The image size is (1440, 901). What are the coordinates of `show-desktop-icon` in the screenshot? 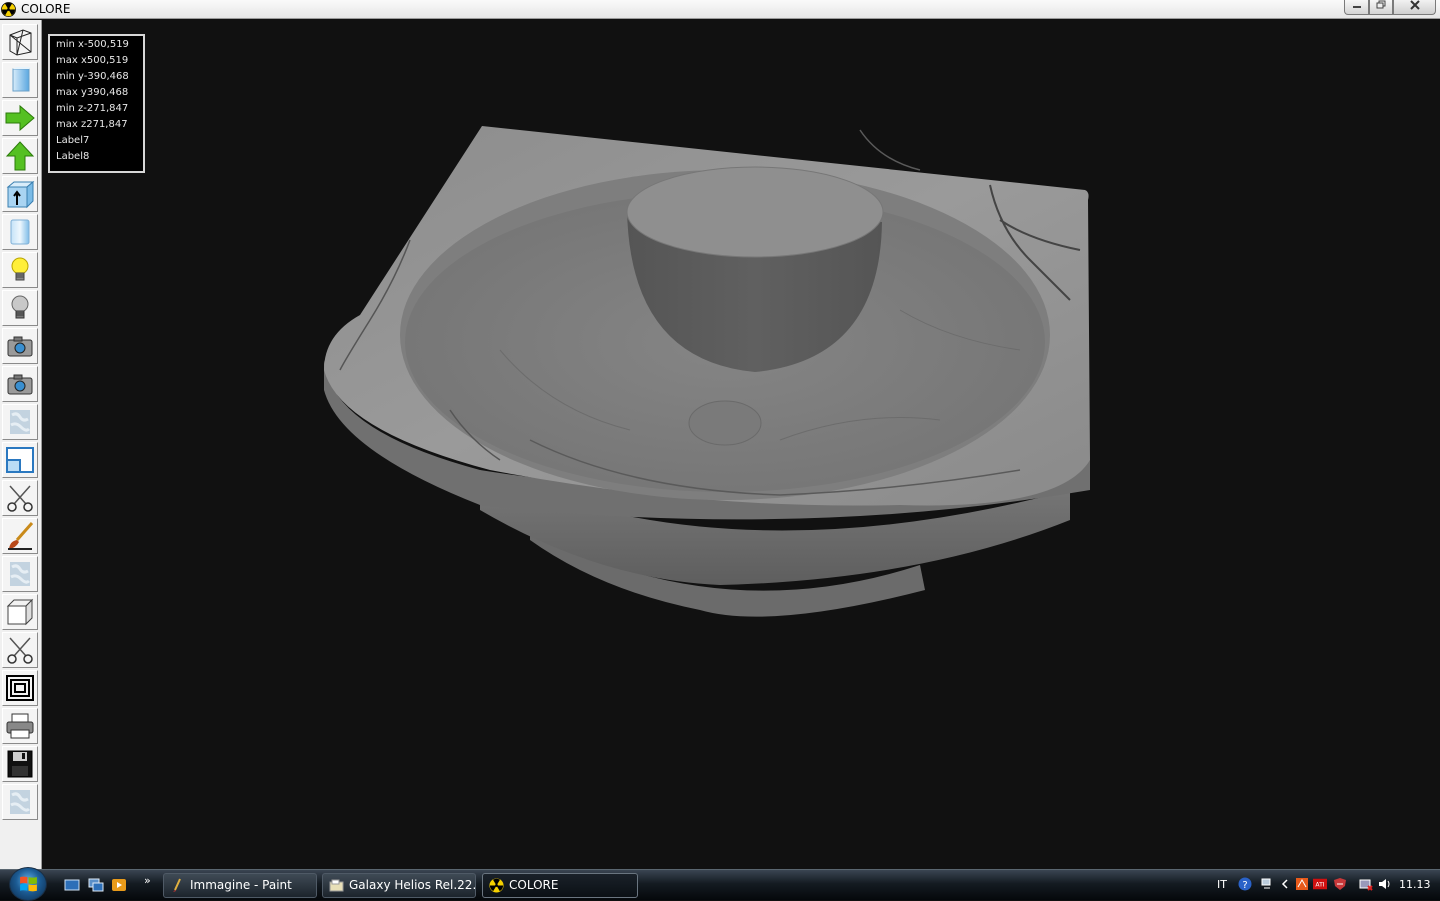 It's located at (72, 885).